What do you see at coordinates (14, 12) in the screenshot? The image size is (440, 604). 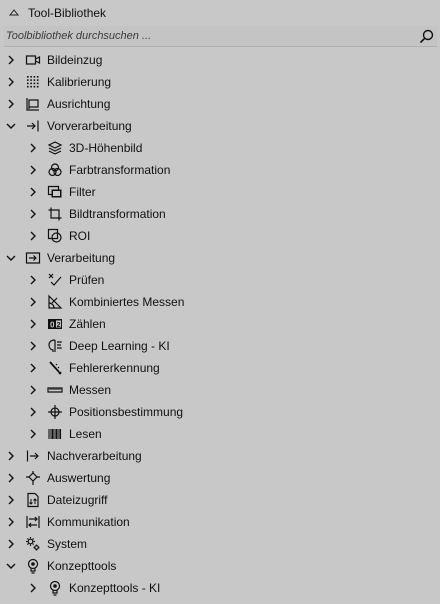 I see `collapse-triangle-icon` at bounding box center [14, 12].